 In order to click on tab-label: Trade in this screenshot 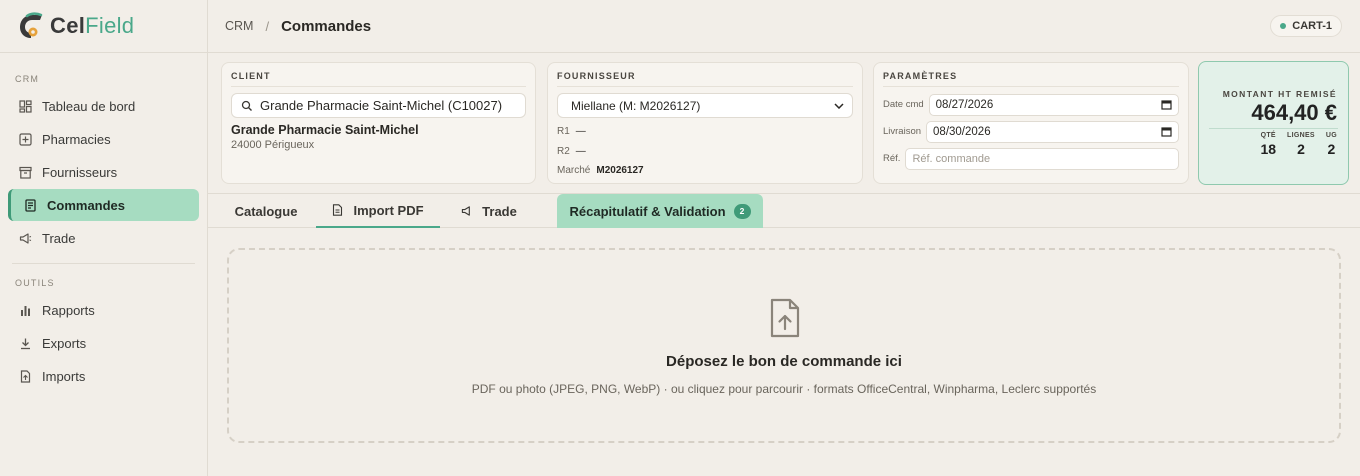, I will do `click(499, 211)`.